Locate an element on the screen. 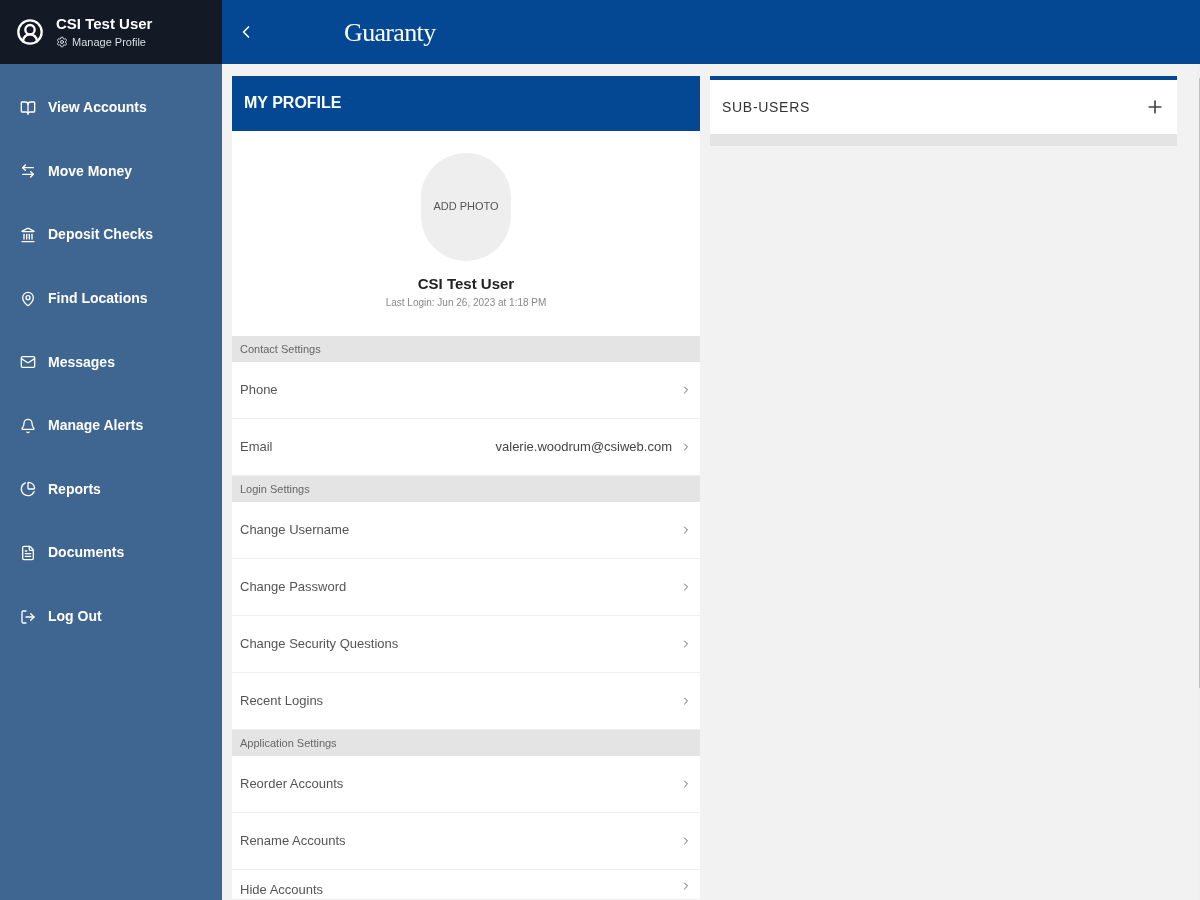 The height and width of the screenshot is (900, 1200). book-icon is located at coordinates (28, 107).